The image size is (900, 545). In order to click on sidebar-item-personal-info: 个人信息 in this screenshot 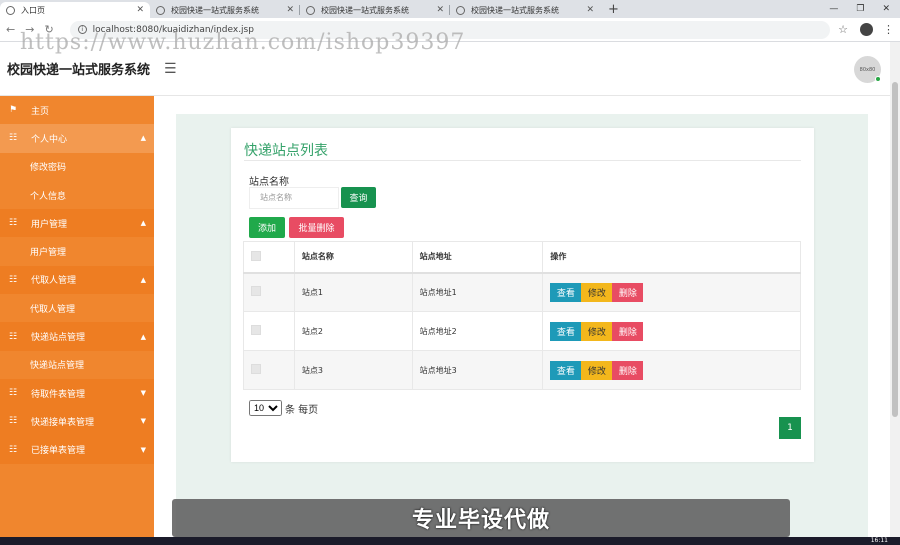, I will do `click(77, 195)`.